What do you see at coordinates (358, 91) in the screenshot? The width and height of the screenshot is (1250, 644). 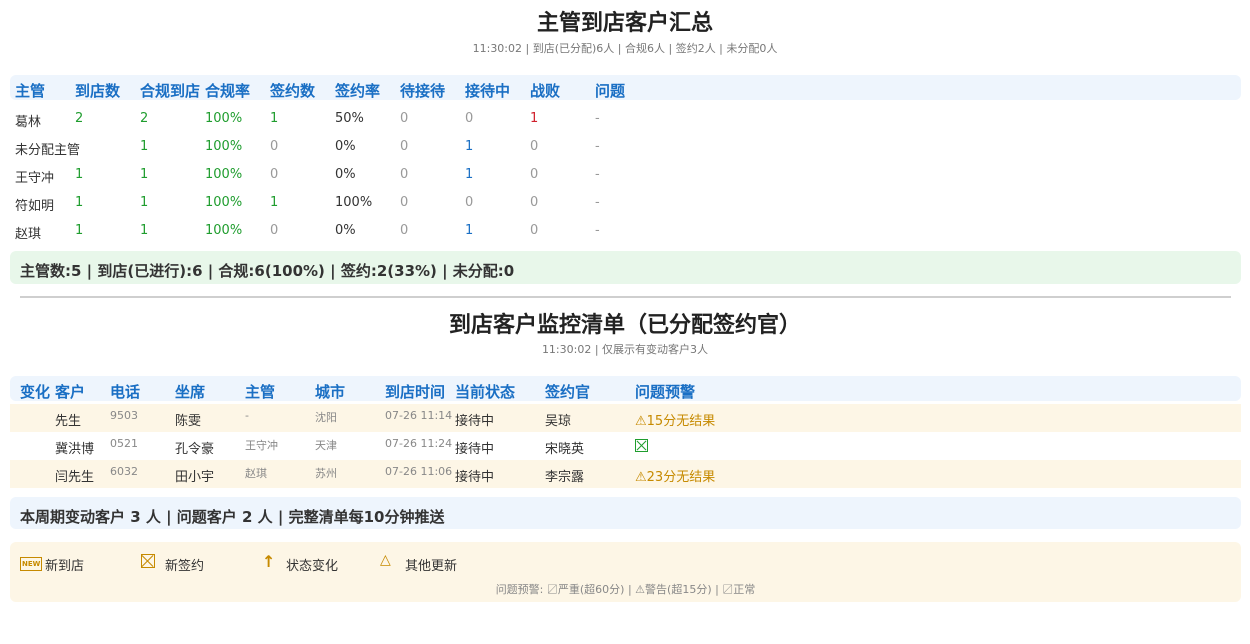 I see `header-sign-rate: 签约率` at bounding box center [358, 91].